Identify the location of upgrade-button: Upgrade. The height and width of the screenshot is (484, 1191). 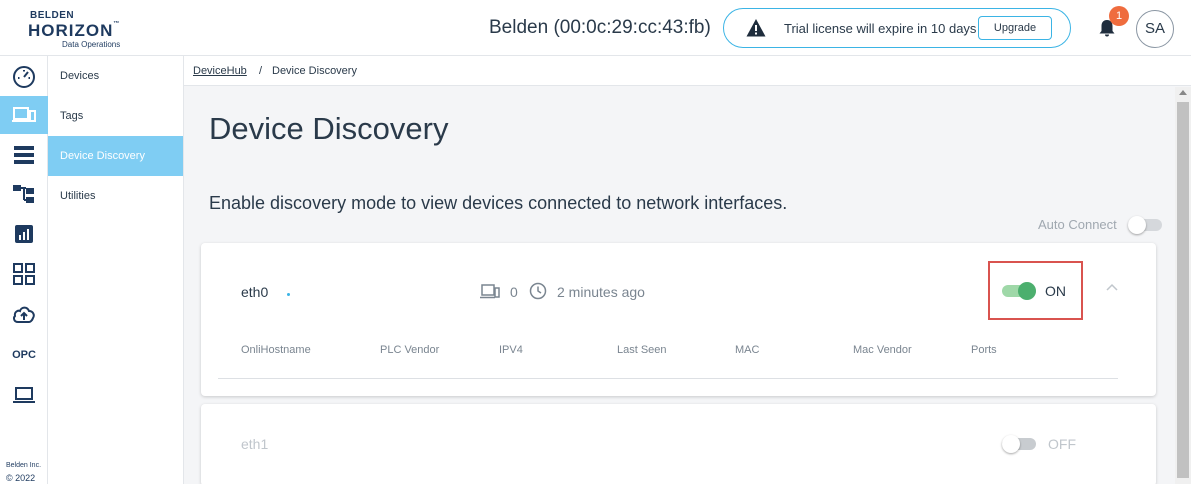
(1015, 28).